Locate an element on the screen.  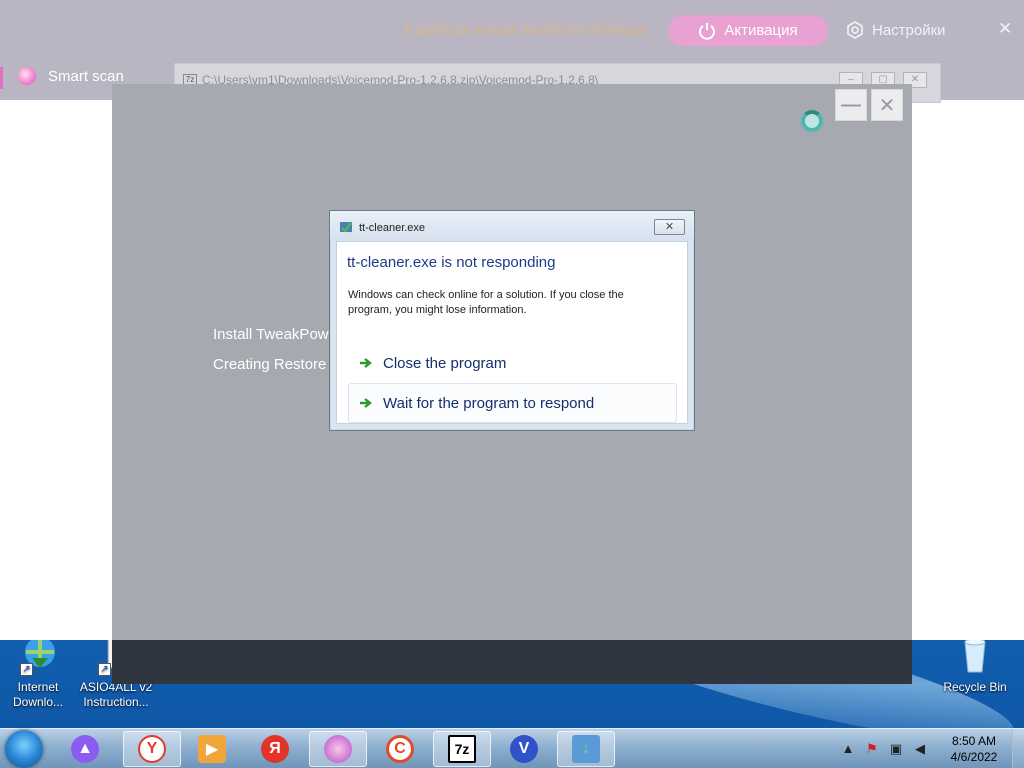
taskbar-app-7zip: 7z is located at coordinates (462, 749).